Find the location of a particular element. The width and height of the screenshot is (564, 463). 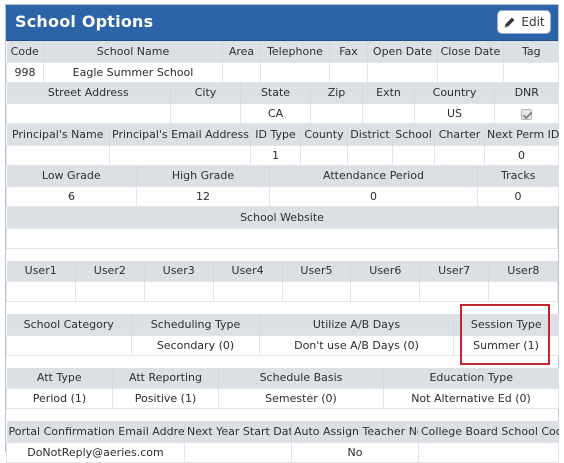

value-user6 is located at coordinates (385, 291).